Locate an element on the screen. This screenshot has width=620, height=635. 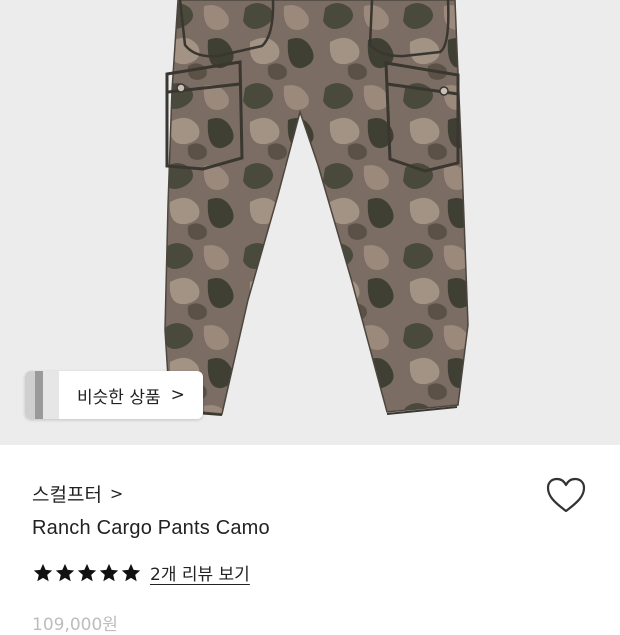
similar-products-button: 비슷한 상품 > is located at coordinates (114, 395).